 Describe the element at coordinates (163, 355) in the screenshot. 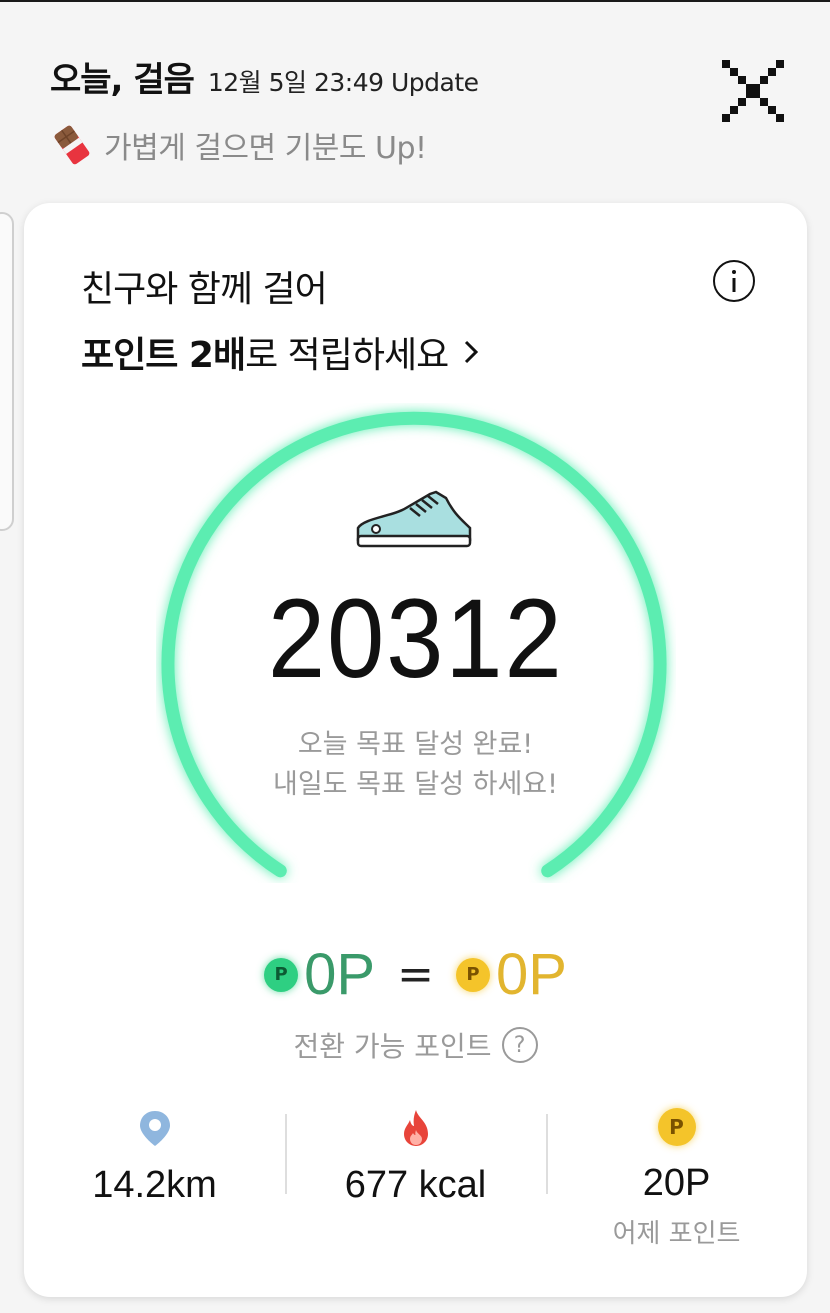

I see `promo-highlight: 포인트 2배` at that location.